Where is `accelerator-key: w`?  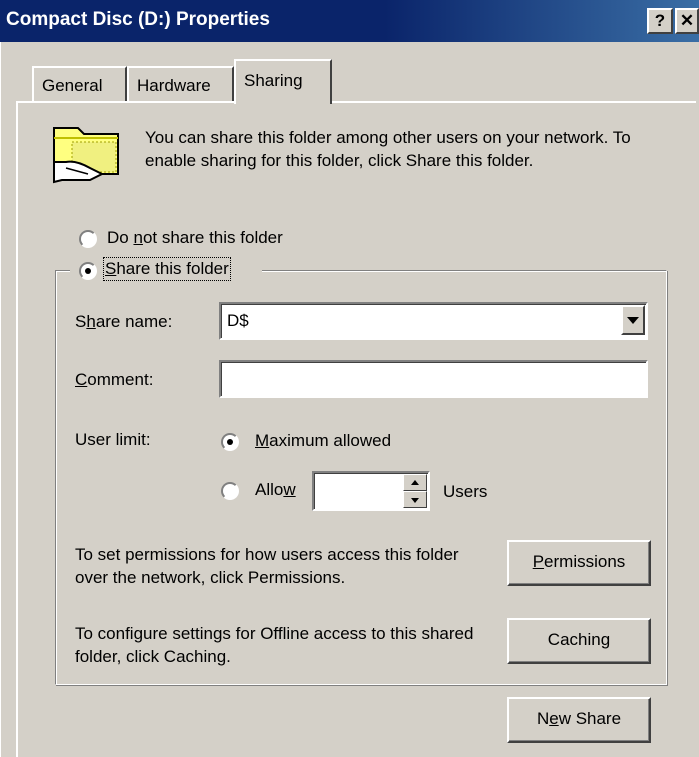
accelerator-key: w is located at coordinates (289, 489).